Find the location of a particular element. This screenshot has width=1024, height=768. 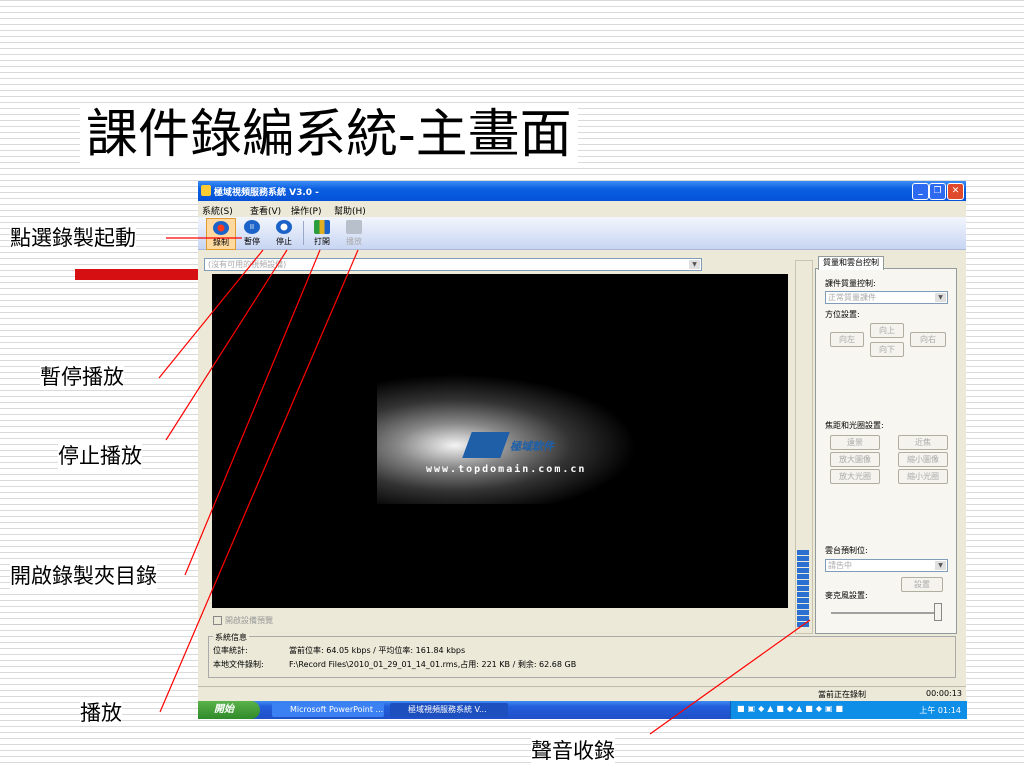

window-title: 極域視頻服務系統 V3.0 - is located at coordinates (266, 193).